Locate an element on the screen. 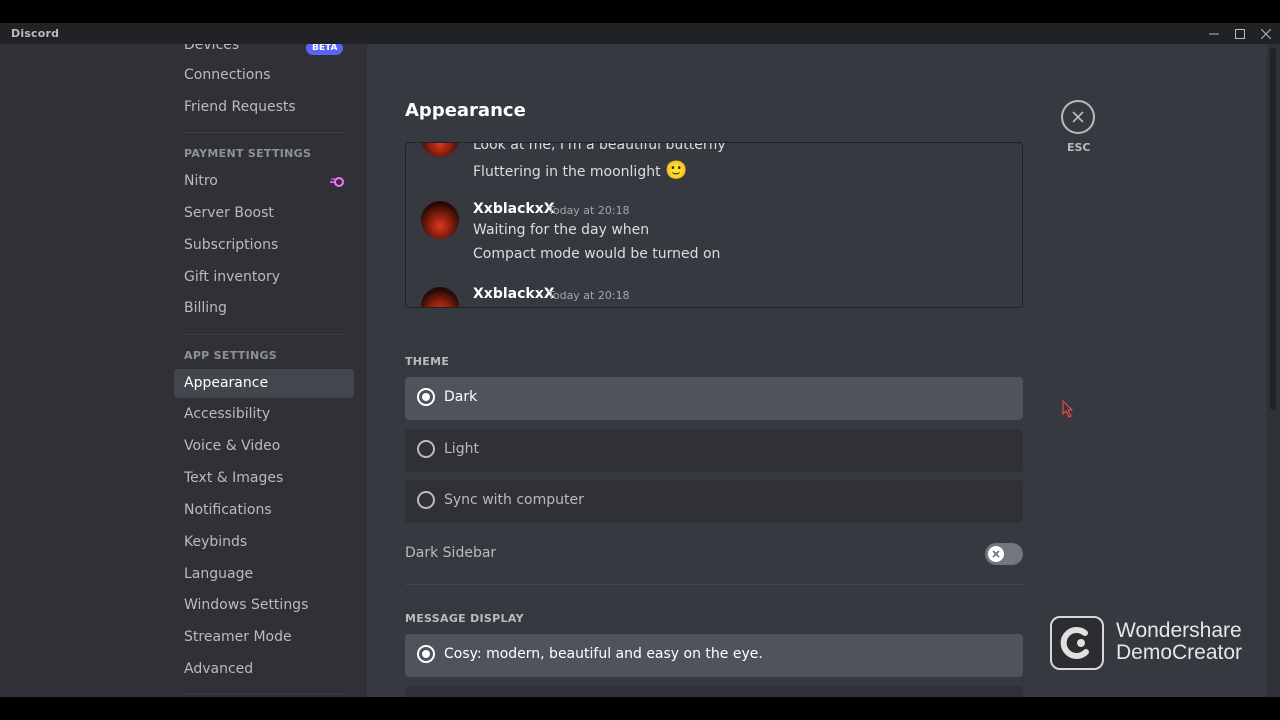 The height and width of the screenshot is (720, 1280). title-bar: Discord is located at coordinates (640, 33).